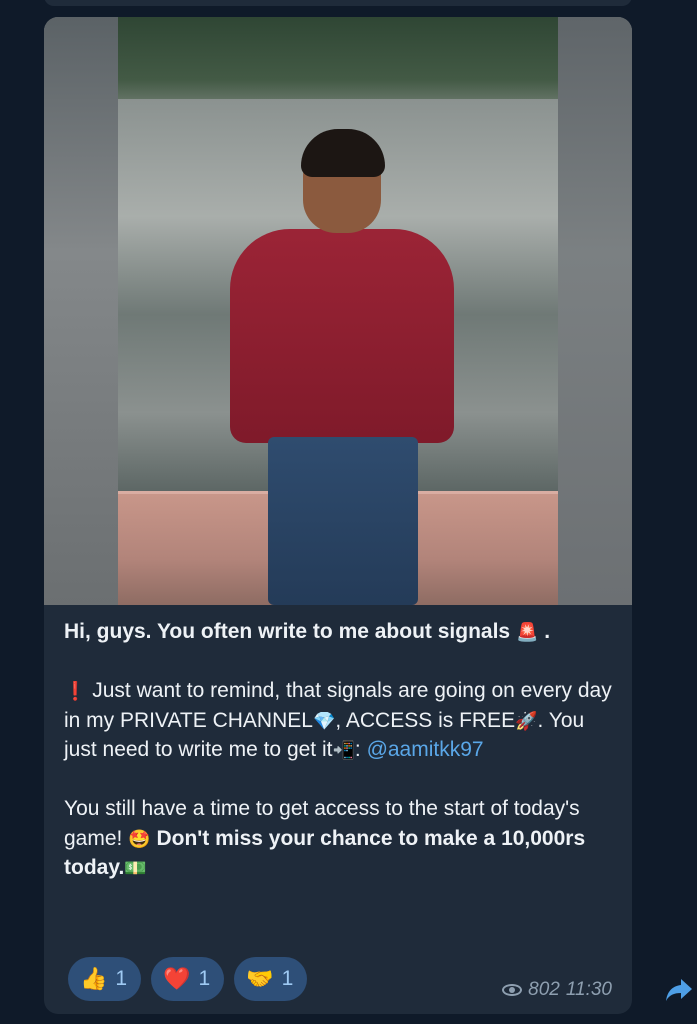  I want to click on reaction-heart: ❤️ 1, so click(188, 979).